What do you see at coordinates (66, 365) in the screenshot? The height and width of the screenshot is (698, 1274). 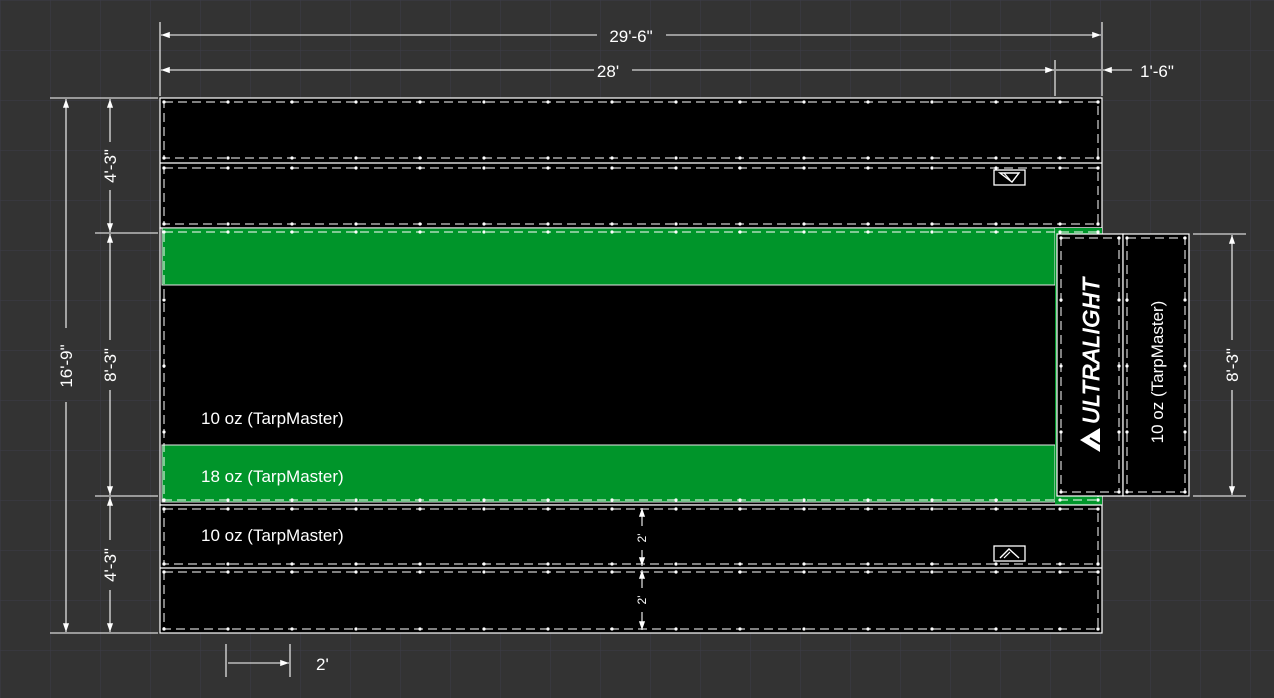 I see `overall-height-dim: 16'-9"` at bounding box center [66, 365].